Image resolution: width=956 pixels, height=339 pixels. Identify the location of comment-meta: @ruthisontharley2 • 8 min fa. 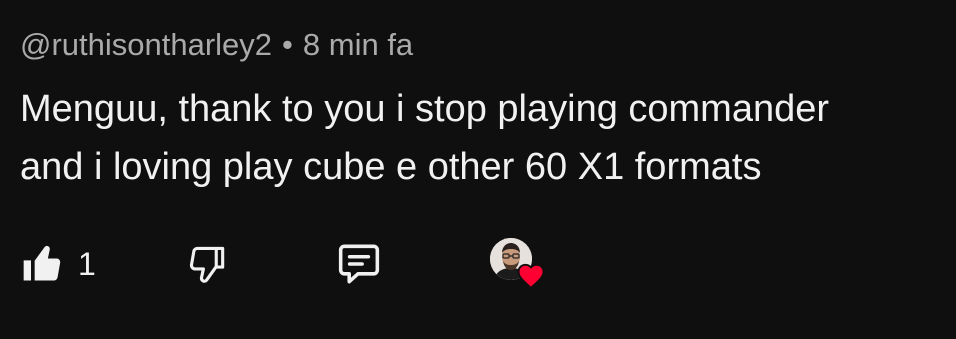
(216, 45).